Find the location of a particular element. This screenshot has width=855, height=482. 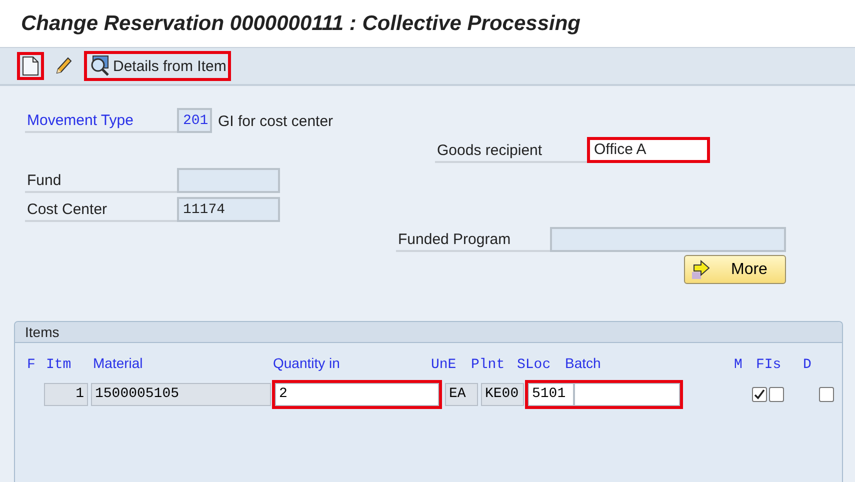

fund-field is located at coordinates (228, 180).